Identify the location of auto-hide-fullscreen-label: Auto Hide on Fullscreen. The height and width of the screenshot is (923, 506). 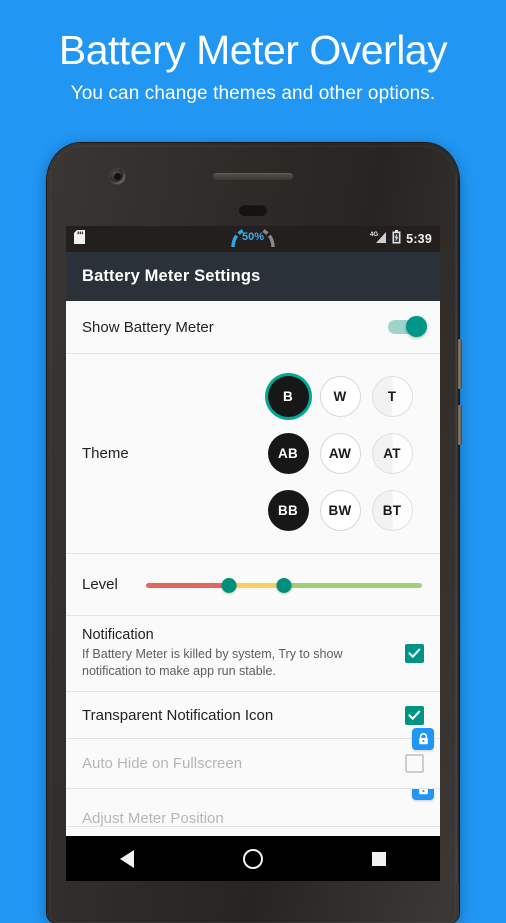
(162, 764).